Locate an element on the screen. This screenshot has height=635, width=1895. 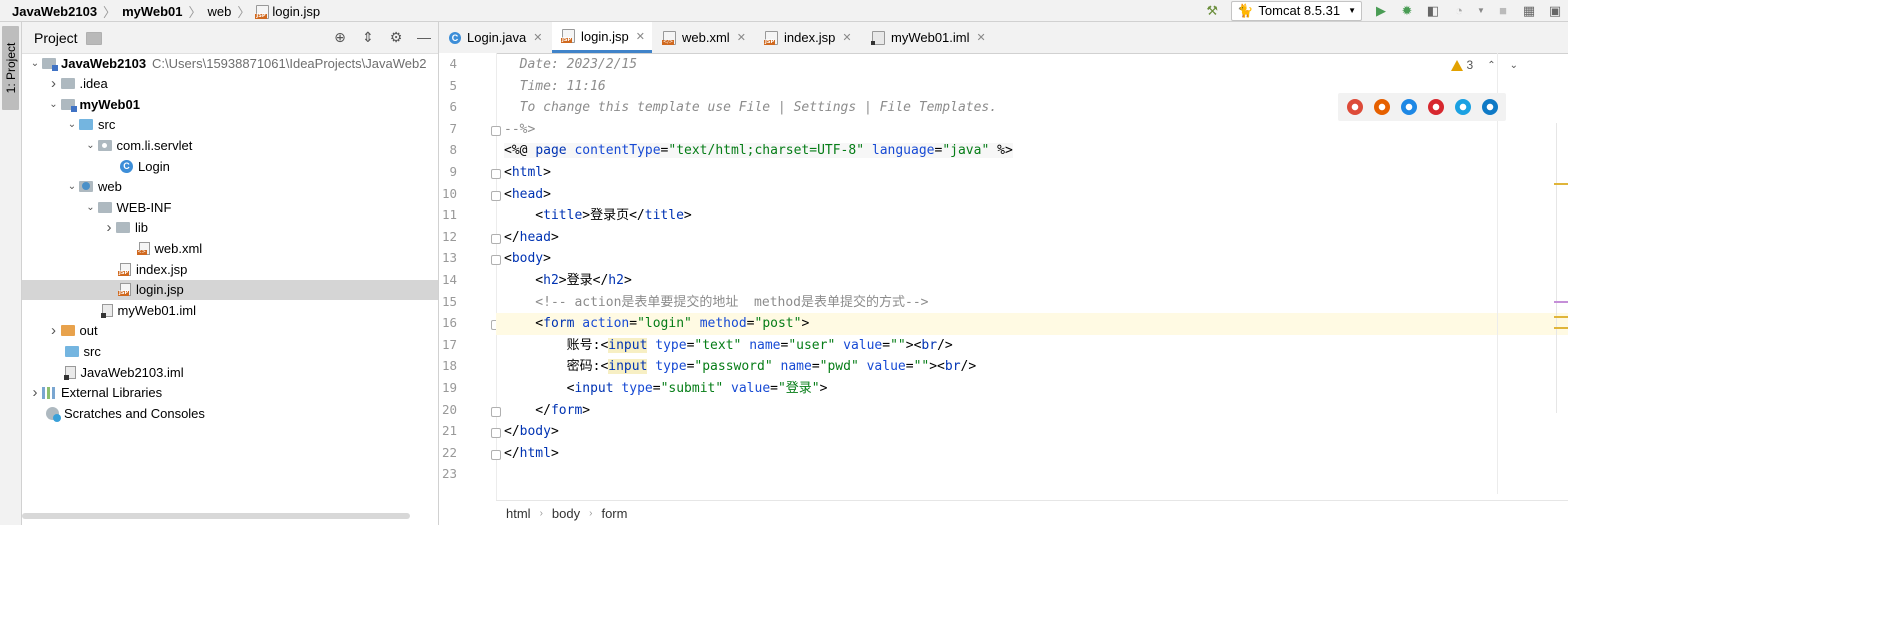
line-number: 22 is located at coordinates (449, 452).